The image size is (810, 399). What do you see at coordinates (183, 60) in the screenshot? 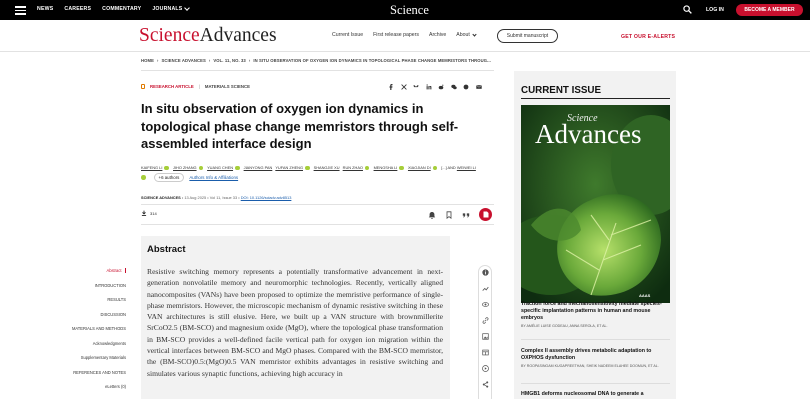
I see `breadcrumb-journal: SCIENCE ADVANCES` at bounding box center [183, 60].